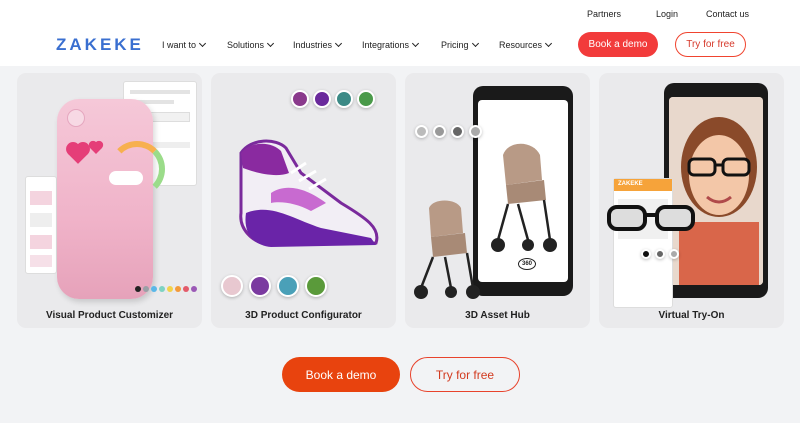 The height and width of the screenshot is (423, 800). Describe the element at coordinates (386, 45) in the screenshot. I see `nav-label: Integrations` at that location.